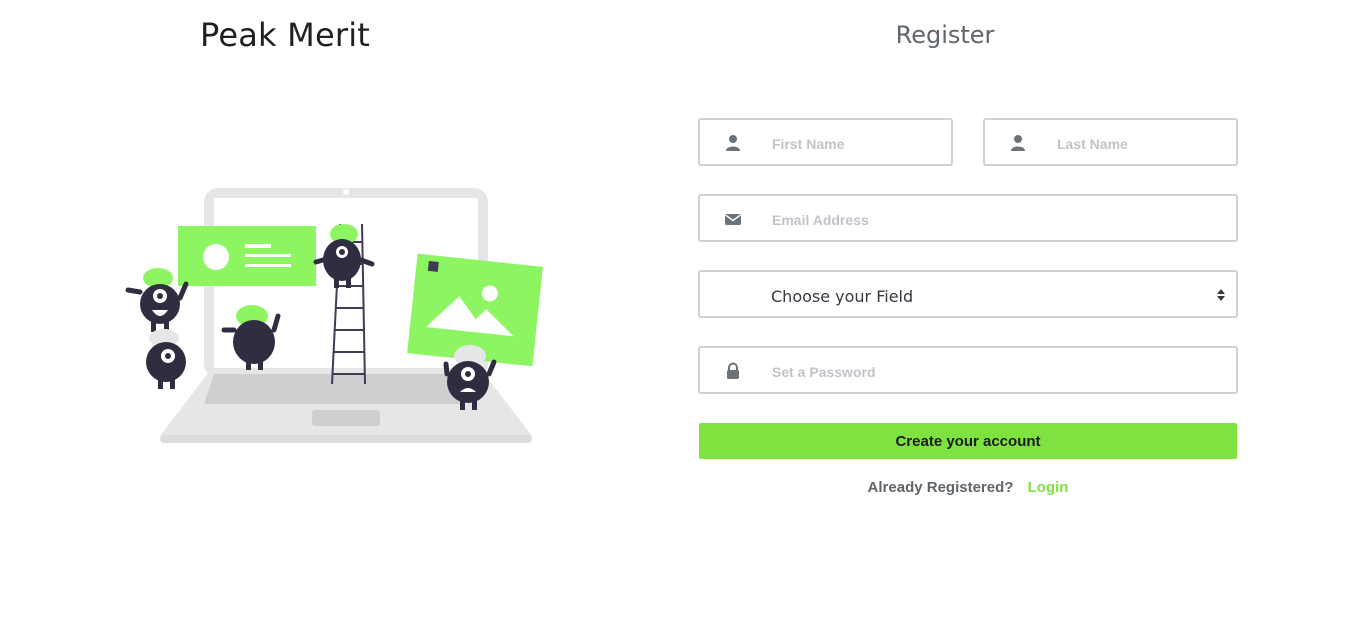  What do you see at coordinates (285, 35) in the screenshot?
I see `brand-title: Peak Merit` at bounding box center [285, 35].